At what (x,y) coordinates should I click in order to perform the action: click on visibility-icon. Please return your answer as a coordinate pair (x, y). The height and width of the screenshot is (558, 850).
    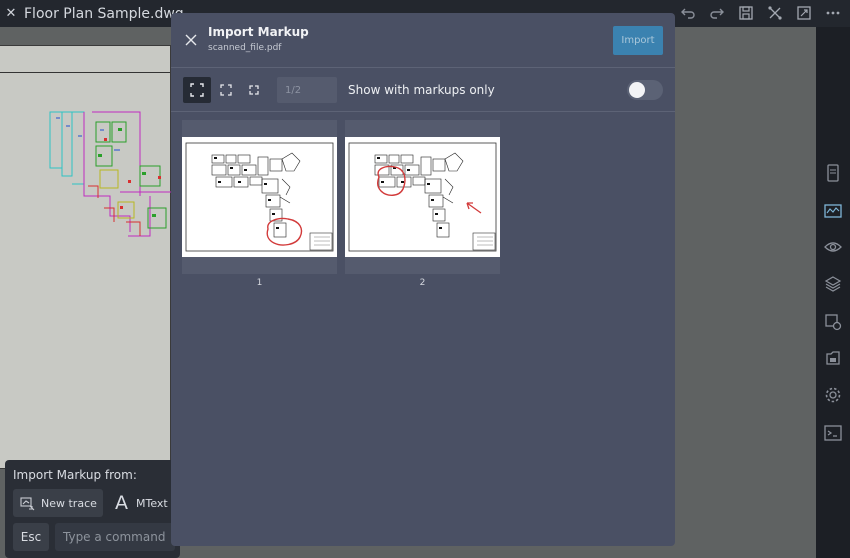
    Looking at the image, I should click on (833, 247).